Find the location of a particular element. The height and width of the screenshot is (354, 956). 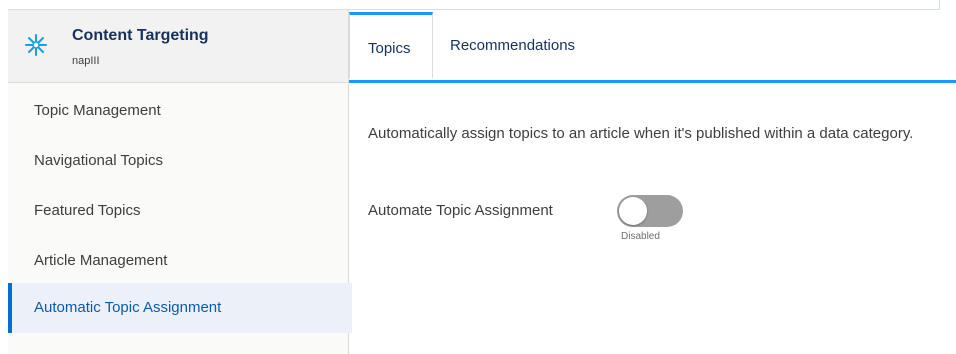

app-subtitle: napIII is located at coordinates (86, 61).